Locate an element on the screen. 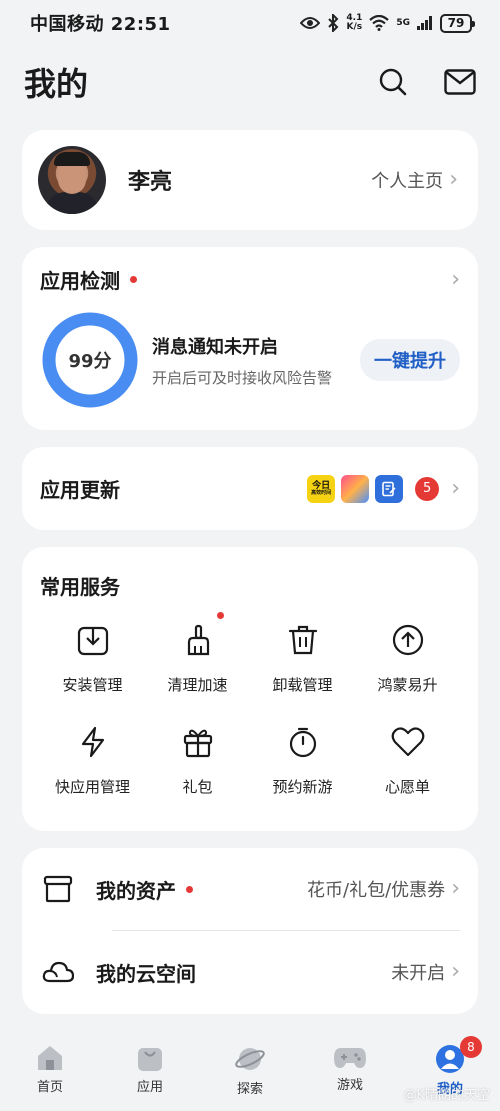 The image size is (500, 1111). assets-card: 我的资产 花币/礼包/优惠券 › 我的云空间 未开启 › is located at coordinates (250, 931).